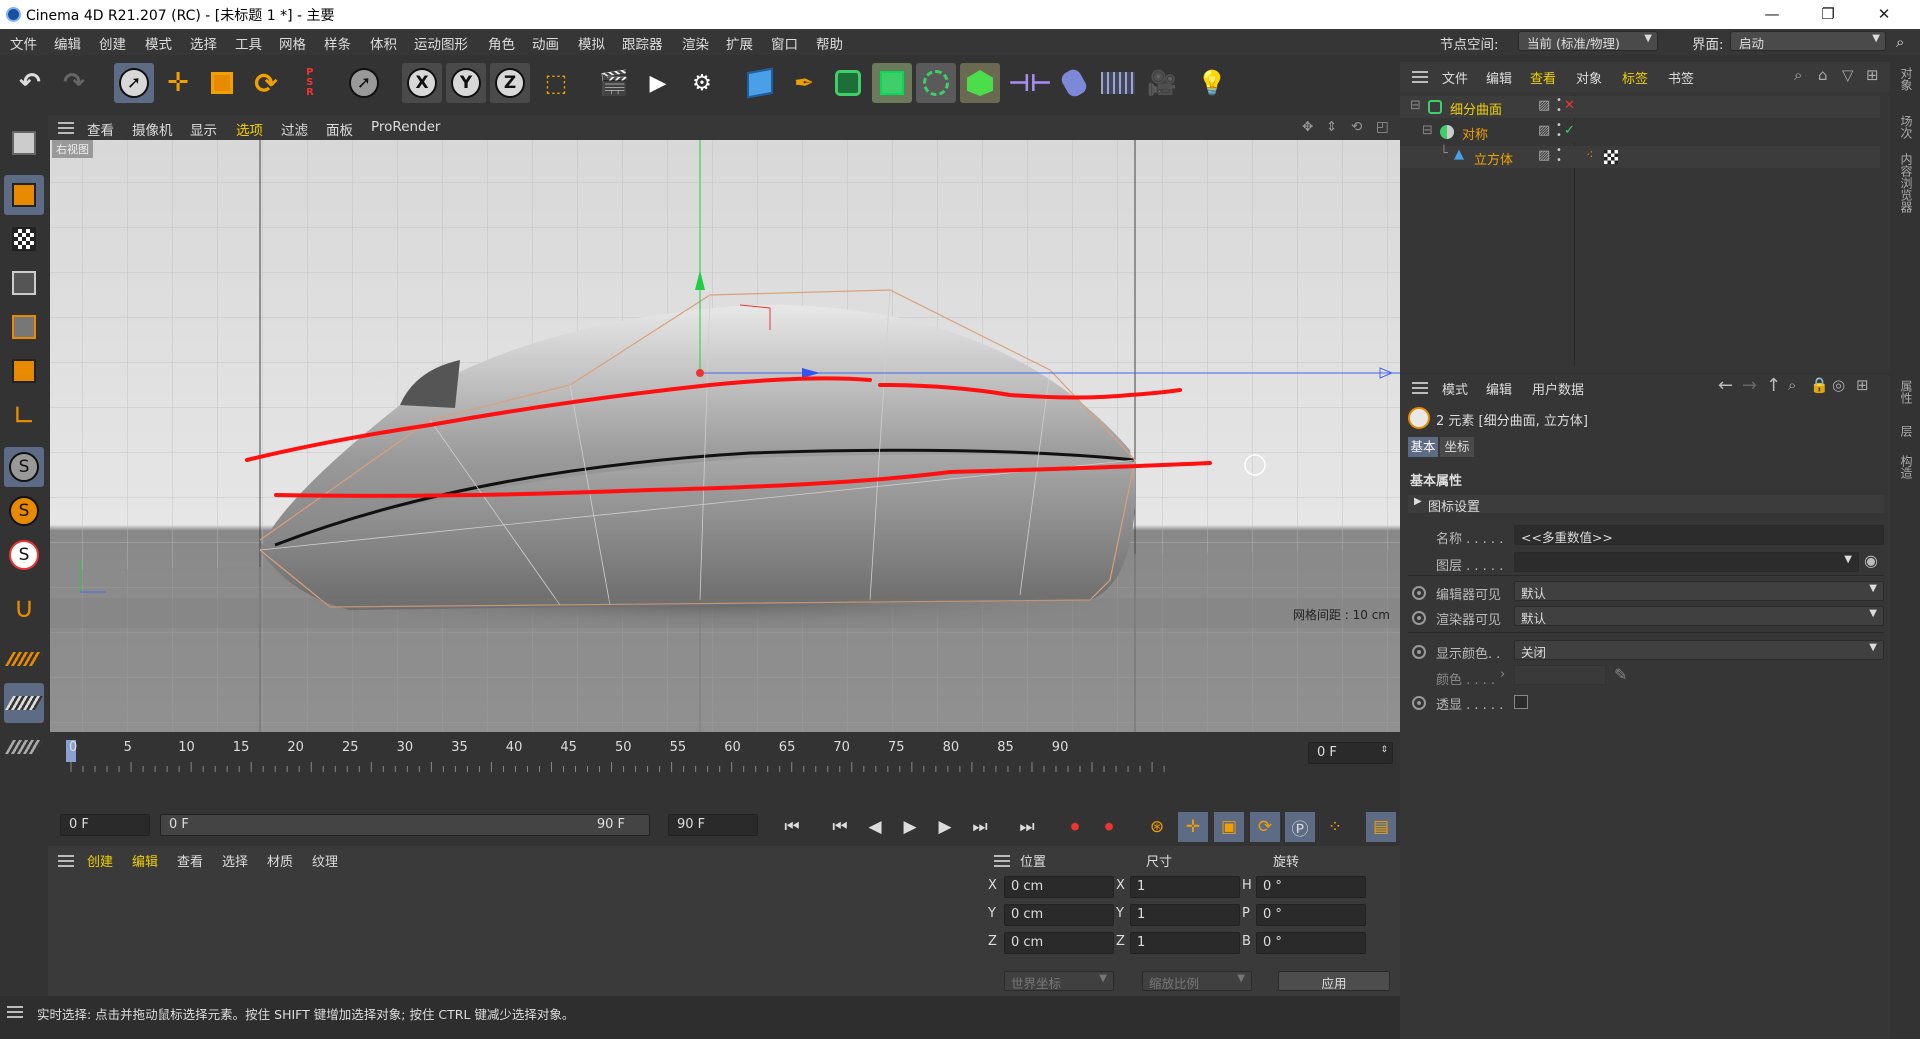 The height and width of the screenshot is (1039, 1920). What do you see at coordinates (30, 83) in the screenshot?
I see `undo-icon: ↶` at bounding box center [30, 83].